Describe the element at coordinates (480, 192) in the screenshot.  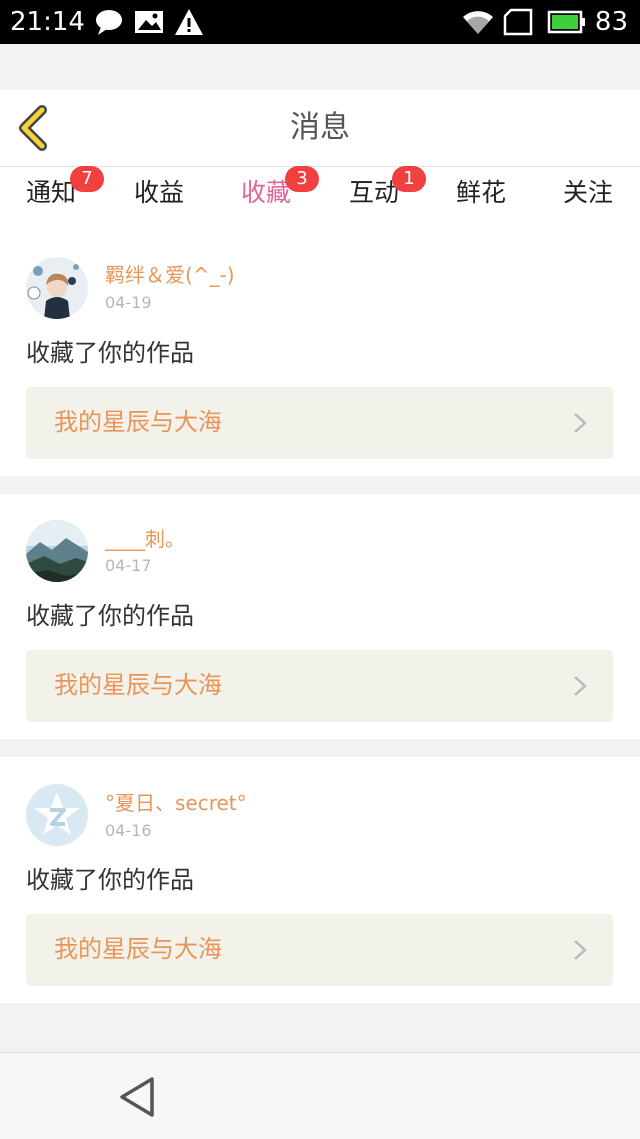
I see `tab-label: 鲜花` at that location.